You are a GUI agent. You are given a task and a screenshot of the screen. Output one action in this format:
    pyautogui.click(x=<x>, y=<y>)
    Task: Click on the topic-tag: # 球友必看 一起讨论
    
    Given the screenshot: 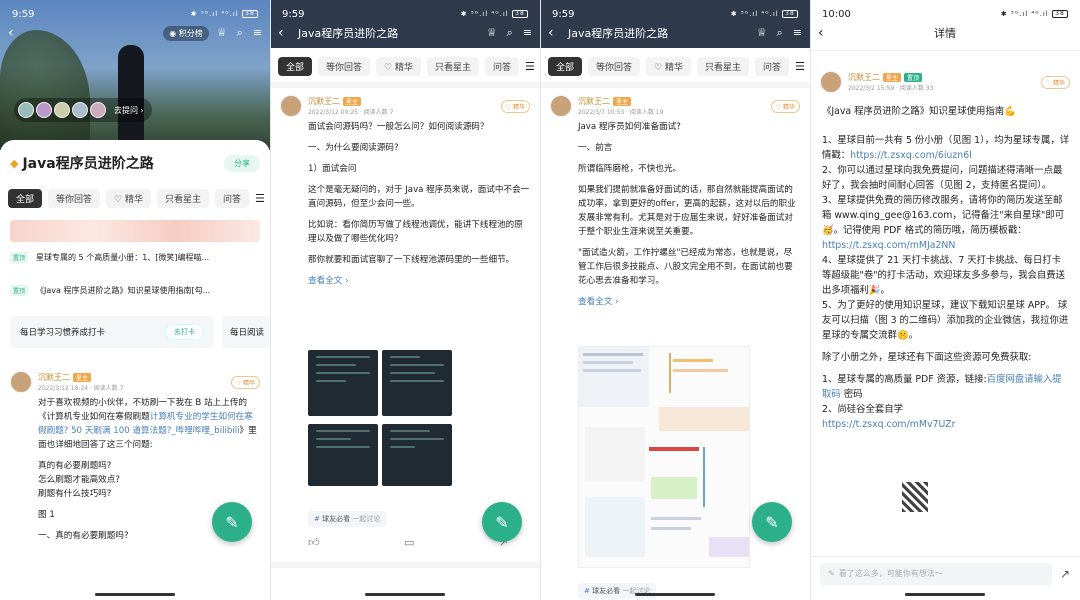 What is the action you would take?
    pyautogui.click(x=347, y=516)
    